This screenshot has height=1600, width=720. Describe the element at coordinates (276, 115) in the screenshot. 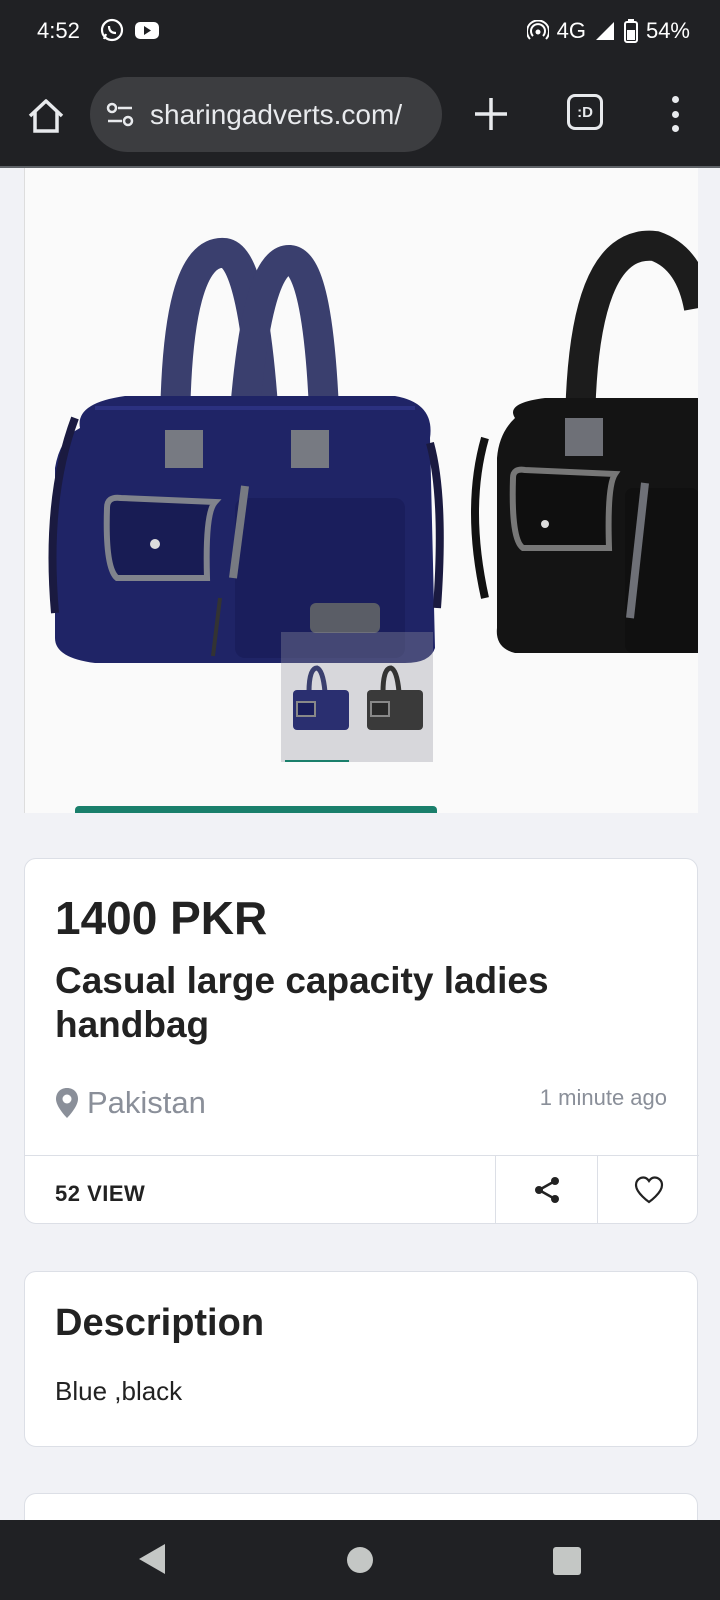

I see `url-text: sharingadverts.com/` at that location.